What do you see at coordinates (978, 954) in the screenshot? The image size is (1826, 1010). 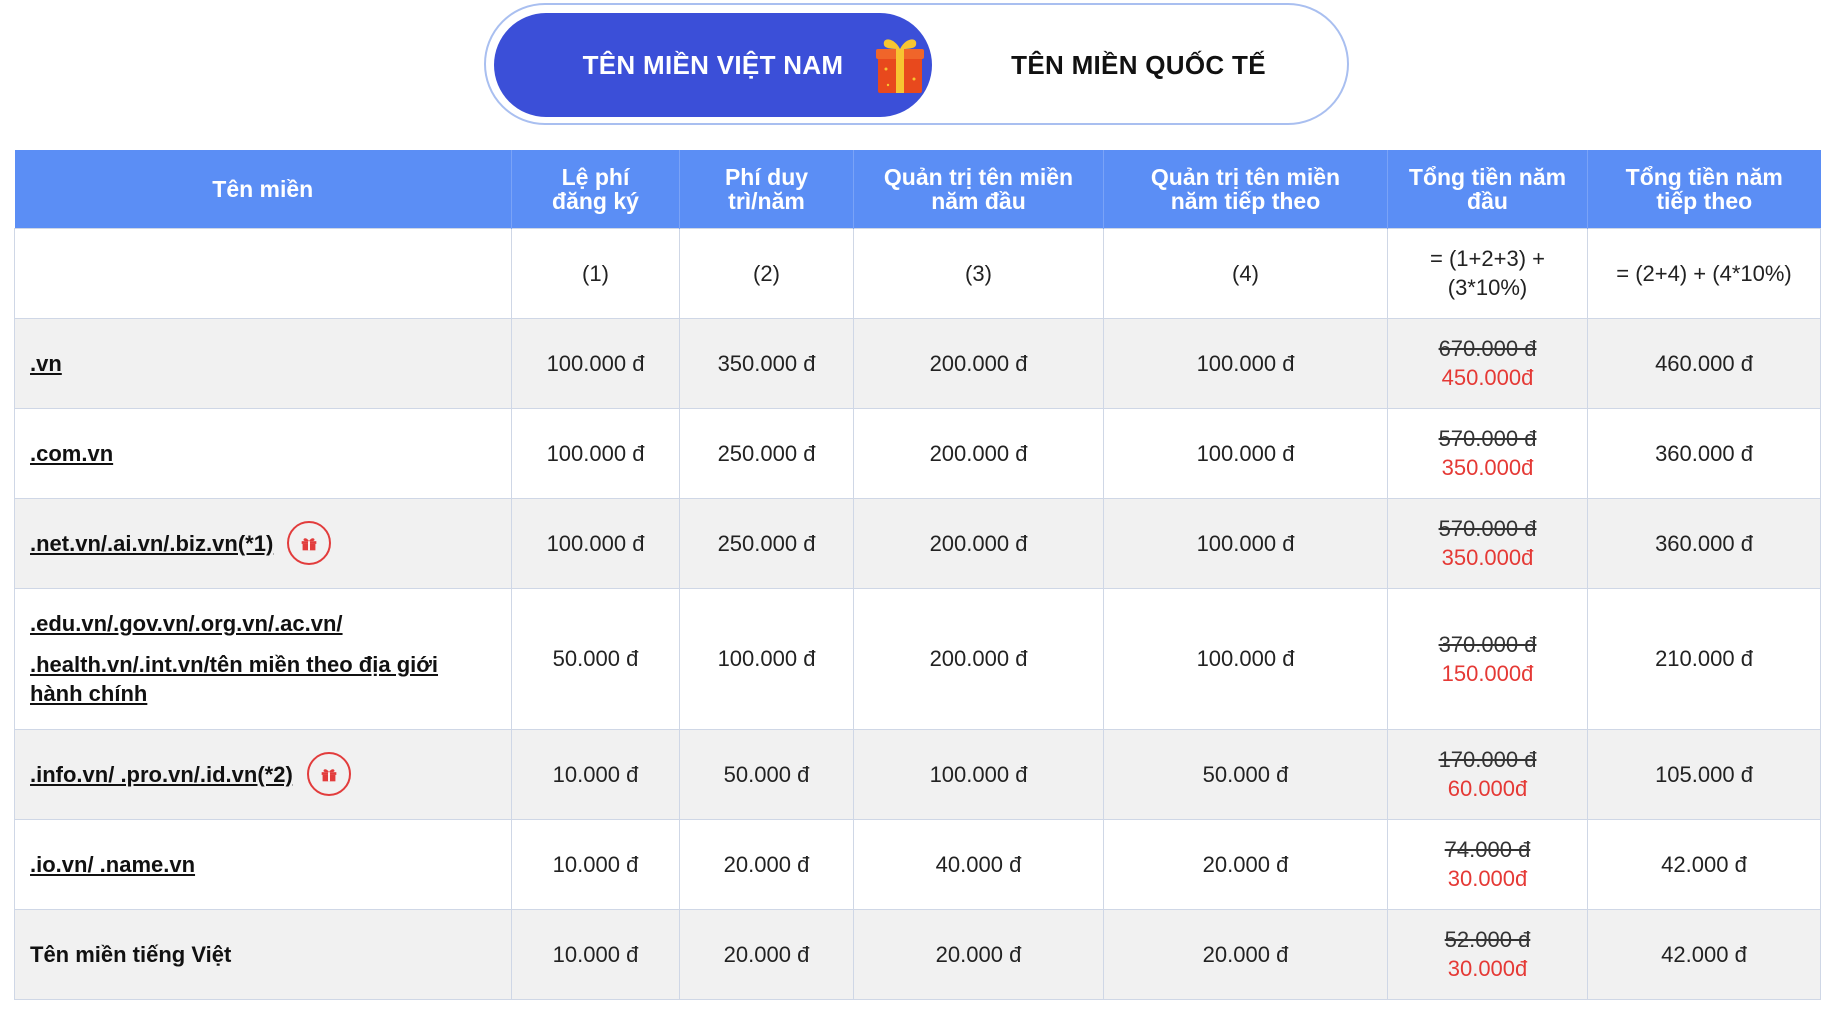 I see `admin-first-cell: 20.000 đ` at bounding box center [978, 954].